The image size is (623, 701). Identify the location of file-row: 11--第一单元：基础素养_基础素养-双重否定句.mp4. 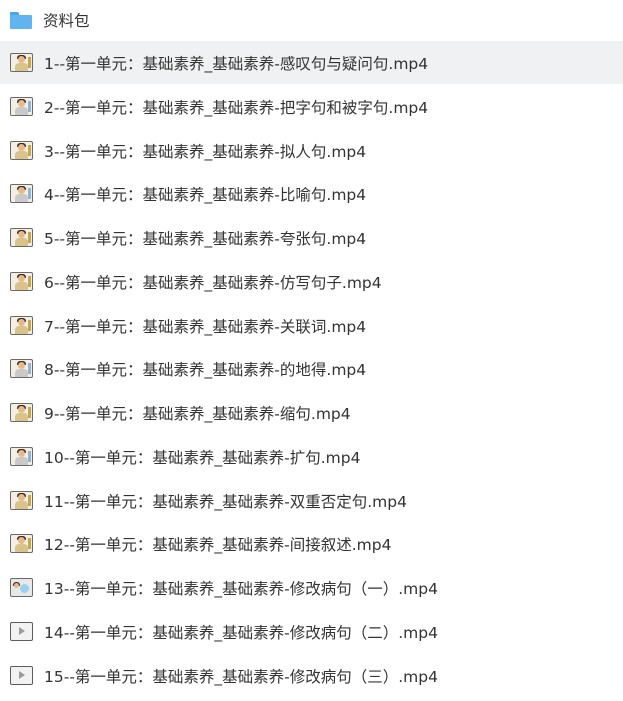
(311, 500).